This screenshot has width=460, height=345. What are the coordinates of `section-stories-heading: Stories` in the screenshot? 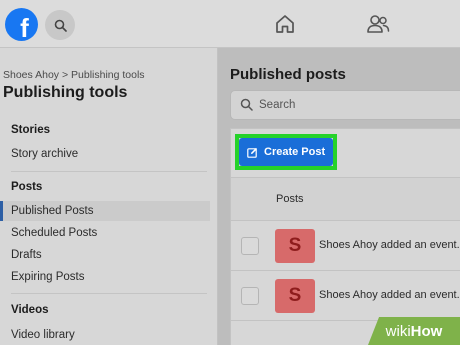 It's located at (30, 130).